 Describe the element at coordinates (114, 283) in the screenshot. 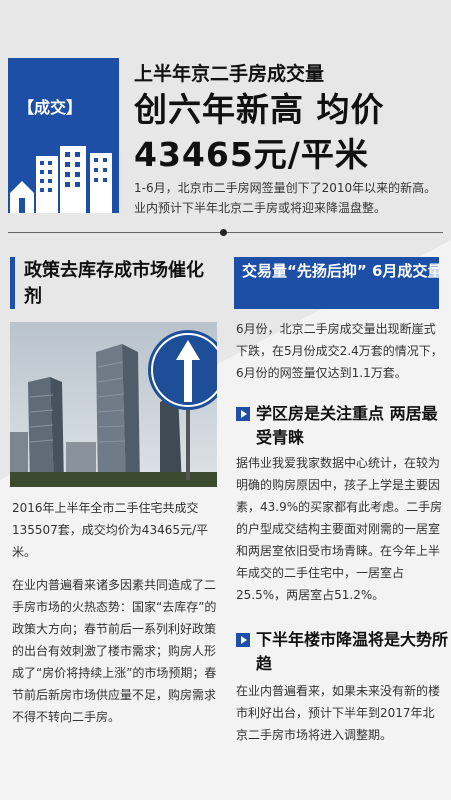

I see `left-section-title: 政策去库存成市场催化剂` at that location.